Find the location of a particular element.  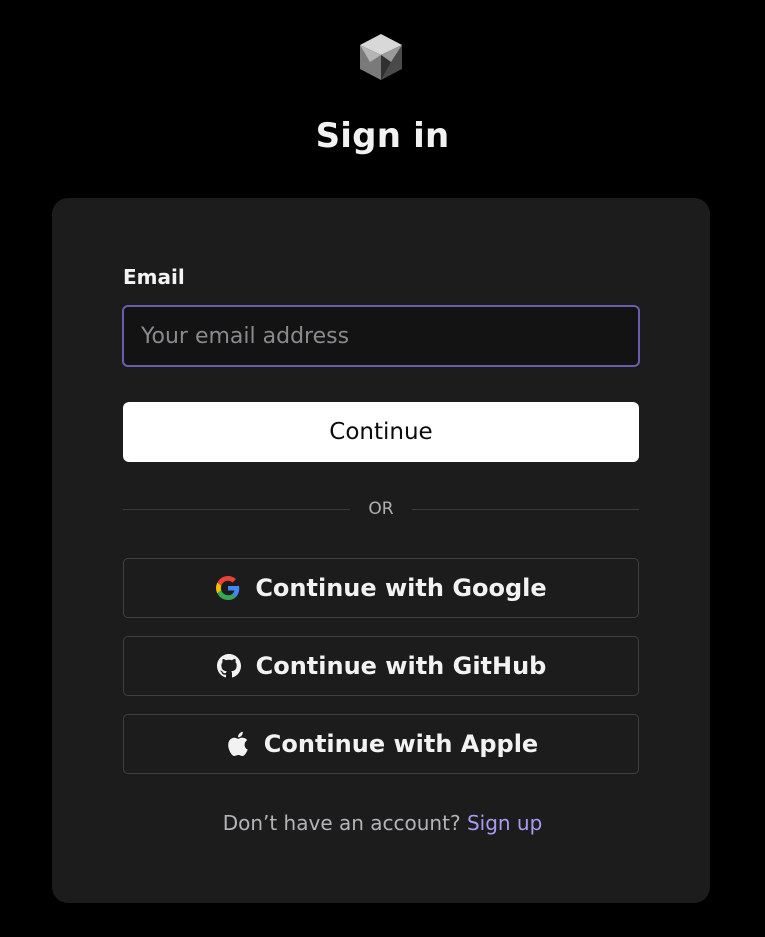

apple-button-label: Continue with Apple is located at coordinates (401, 744).